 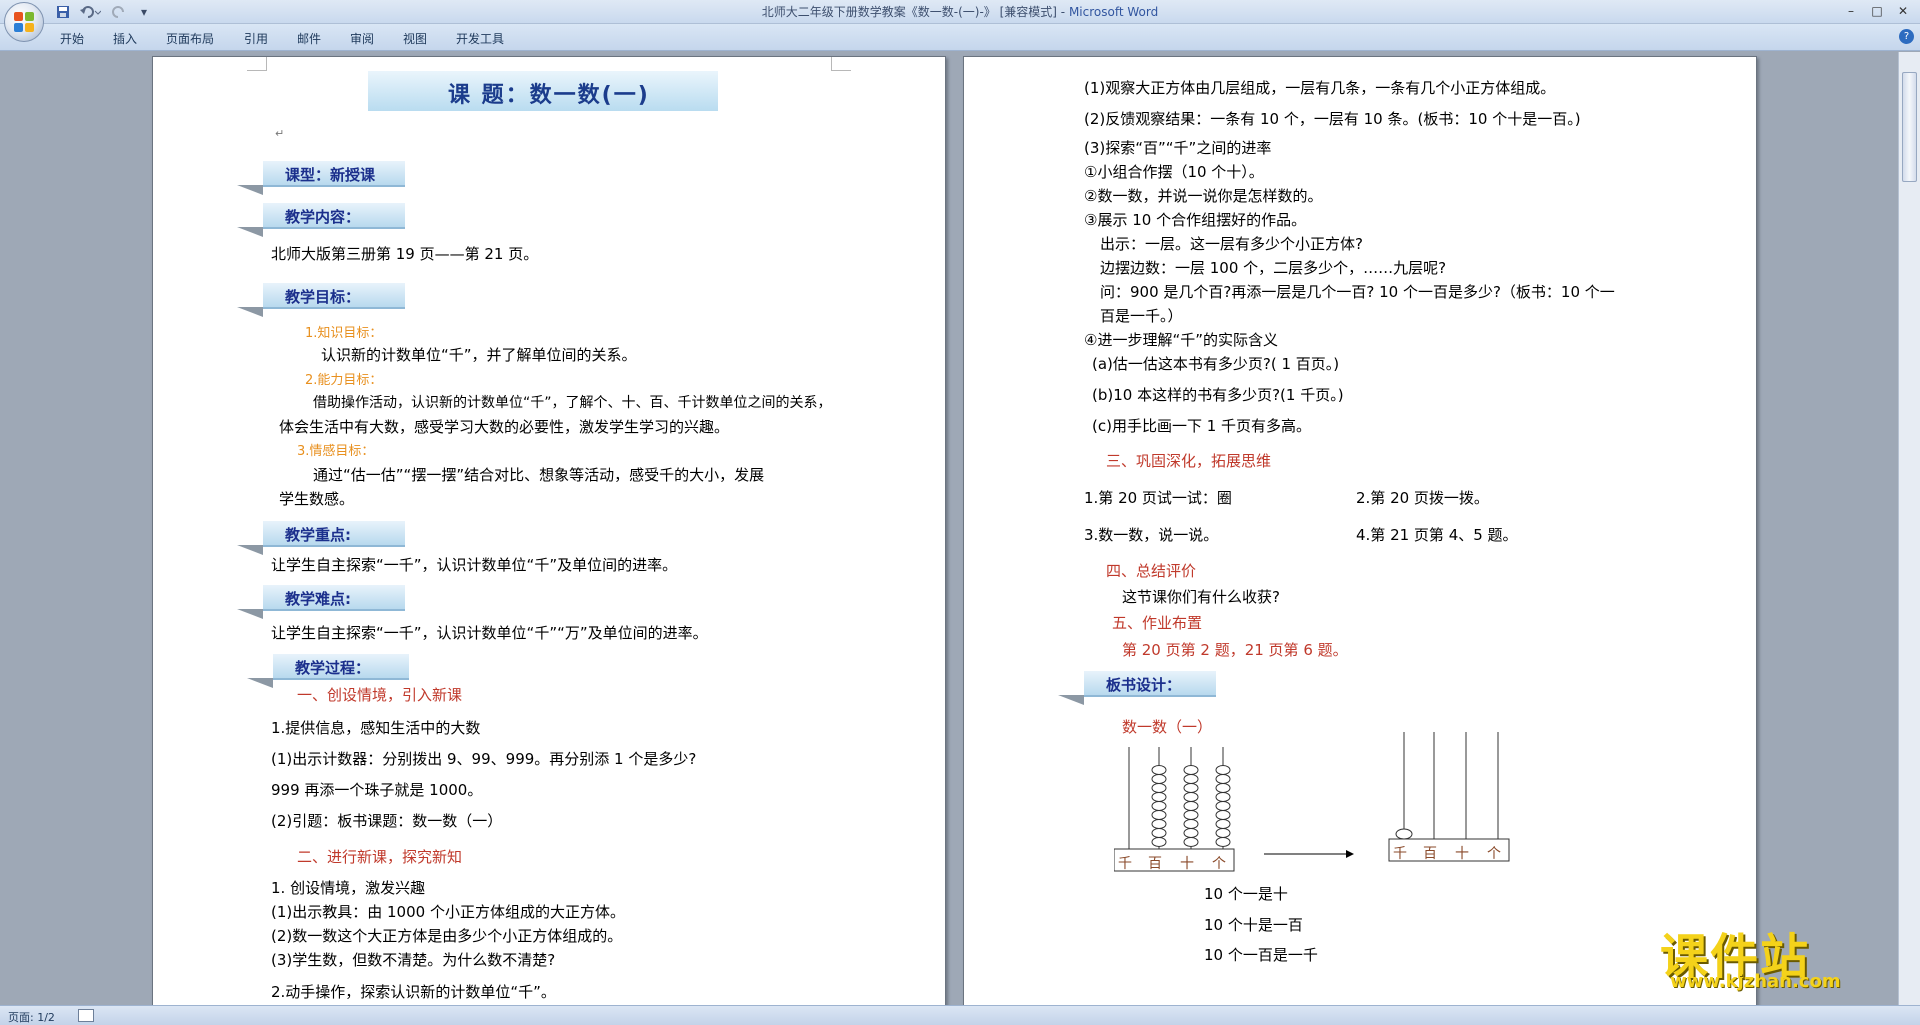 I want to click on abacus-right, so click(x=1449, y=797).